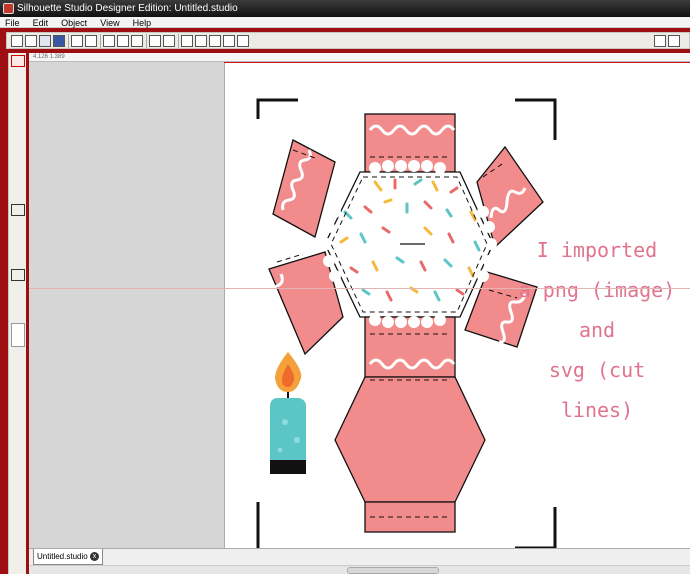  I want to click on fit-page-icon, so click(243, 41).